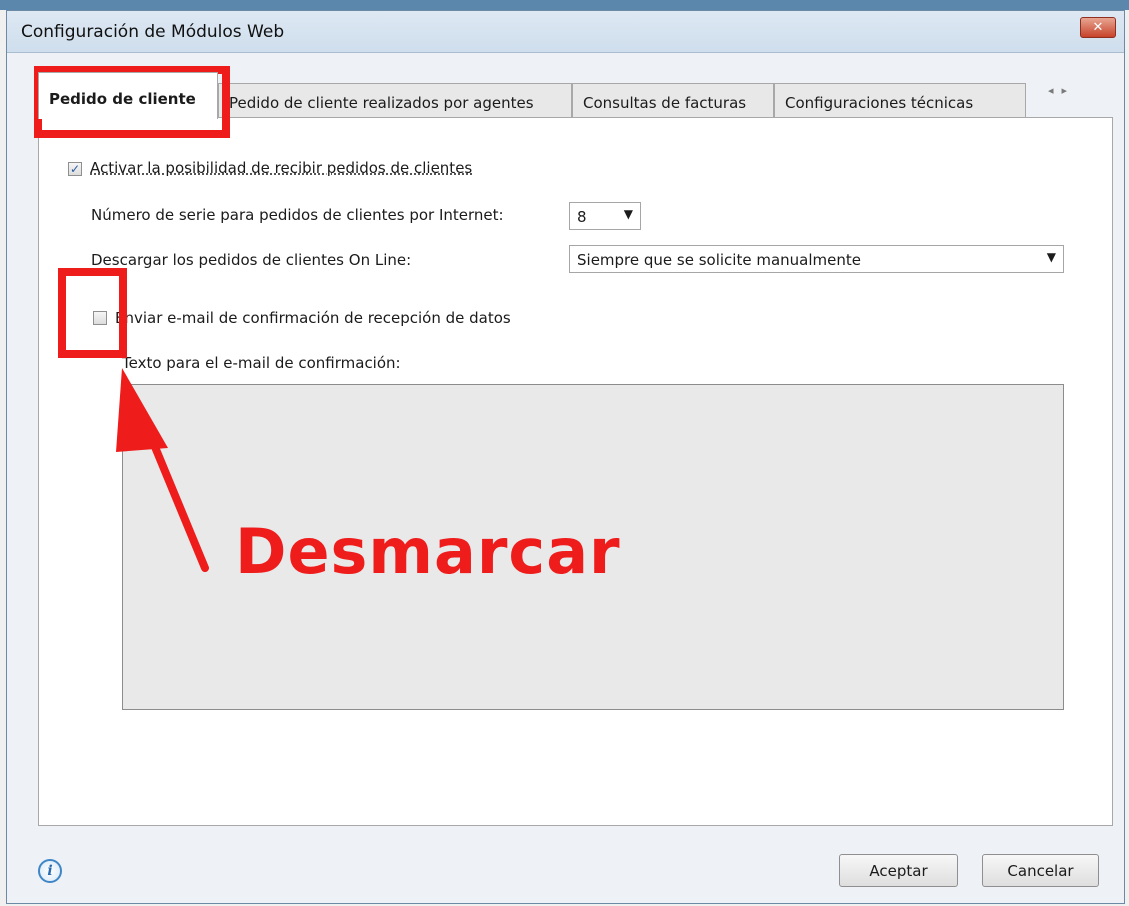 The height and width of the screenshot is (906, 1129). Describe the element at coordinates (176, 499) in the screenshot. I see `annotation-arrow-shaft` at that location.